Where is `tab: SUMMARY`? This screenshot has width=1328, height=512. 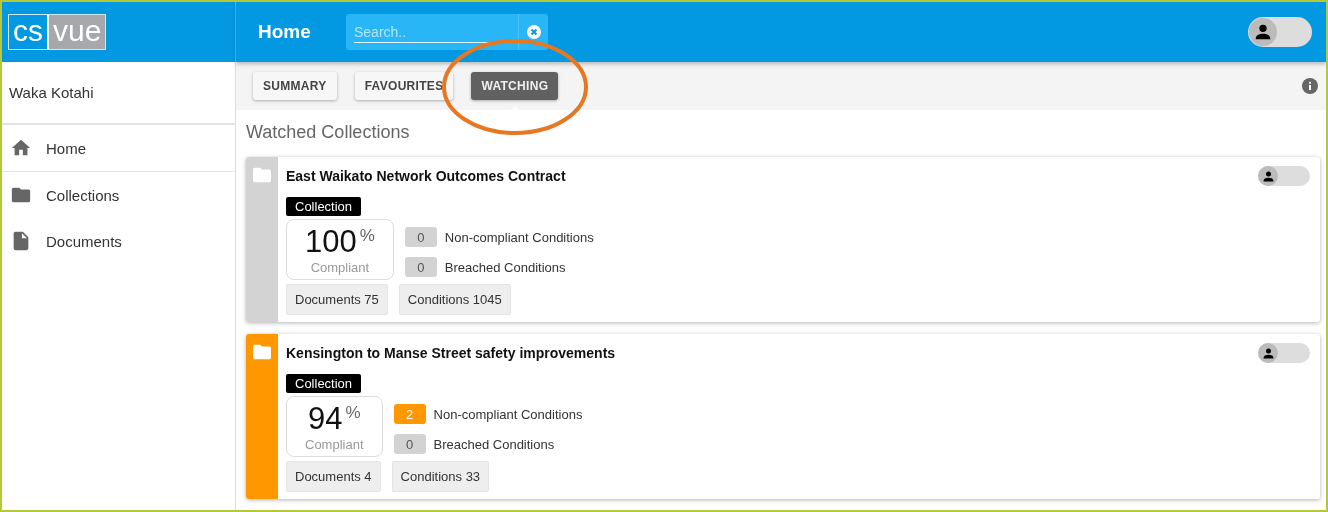
tab: SUMMARY is located at coordinates (295, 86).